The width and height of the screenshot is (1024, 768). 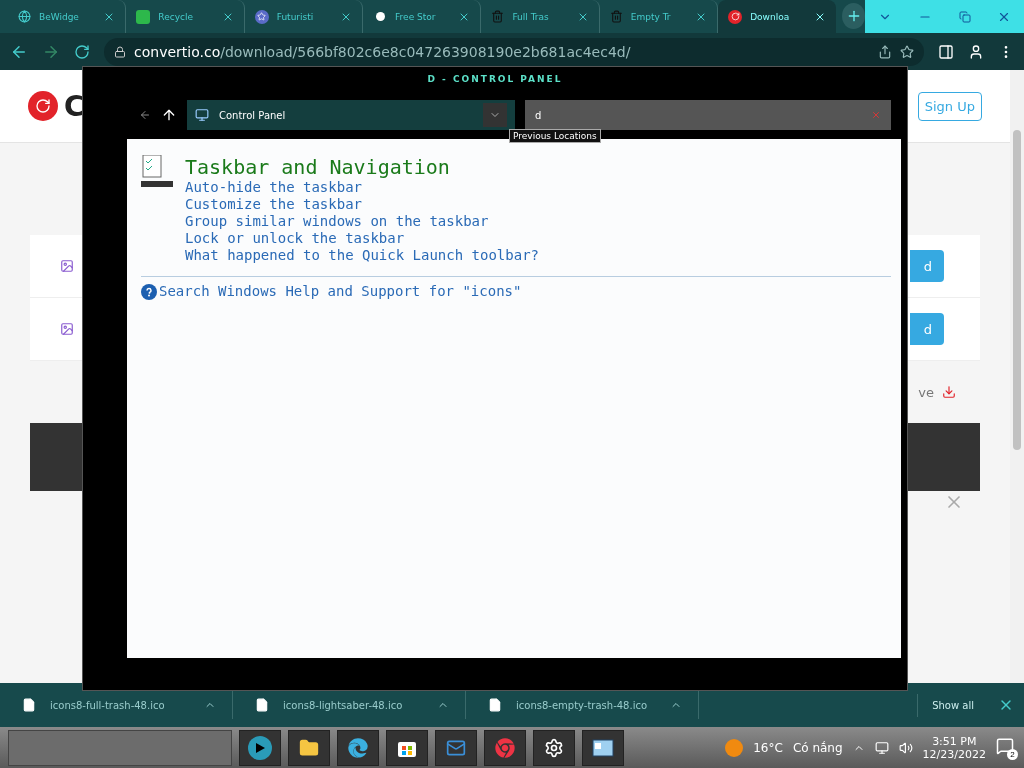 What do you see at coordinates (120, 747) in the screenshot?
I see `taskbar-search-area` at bounding box center [120, 747].